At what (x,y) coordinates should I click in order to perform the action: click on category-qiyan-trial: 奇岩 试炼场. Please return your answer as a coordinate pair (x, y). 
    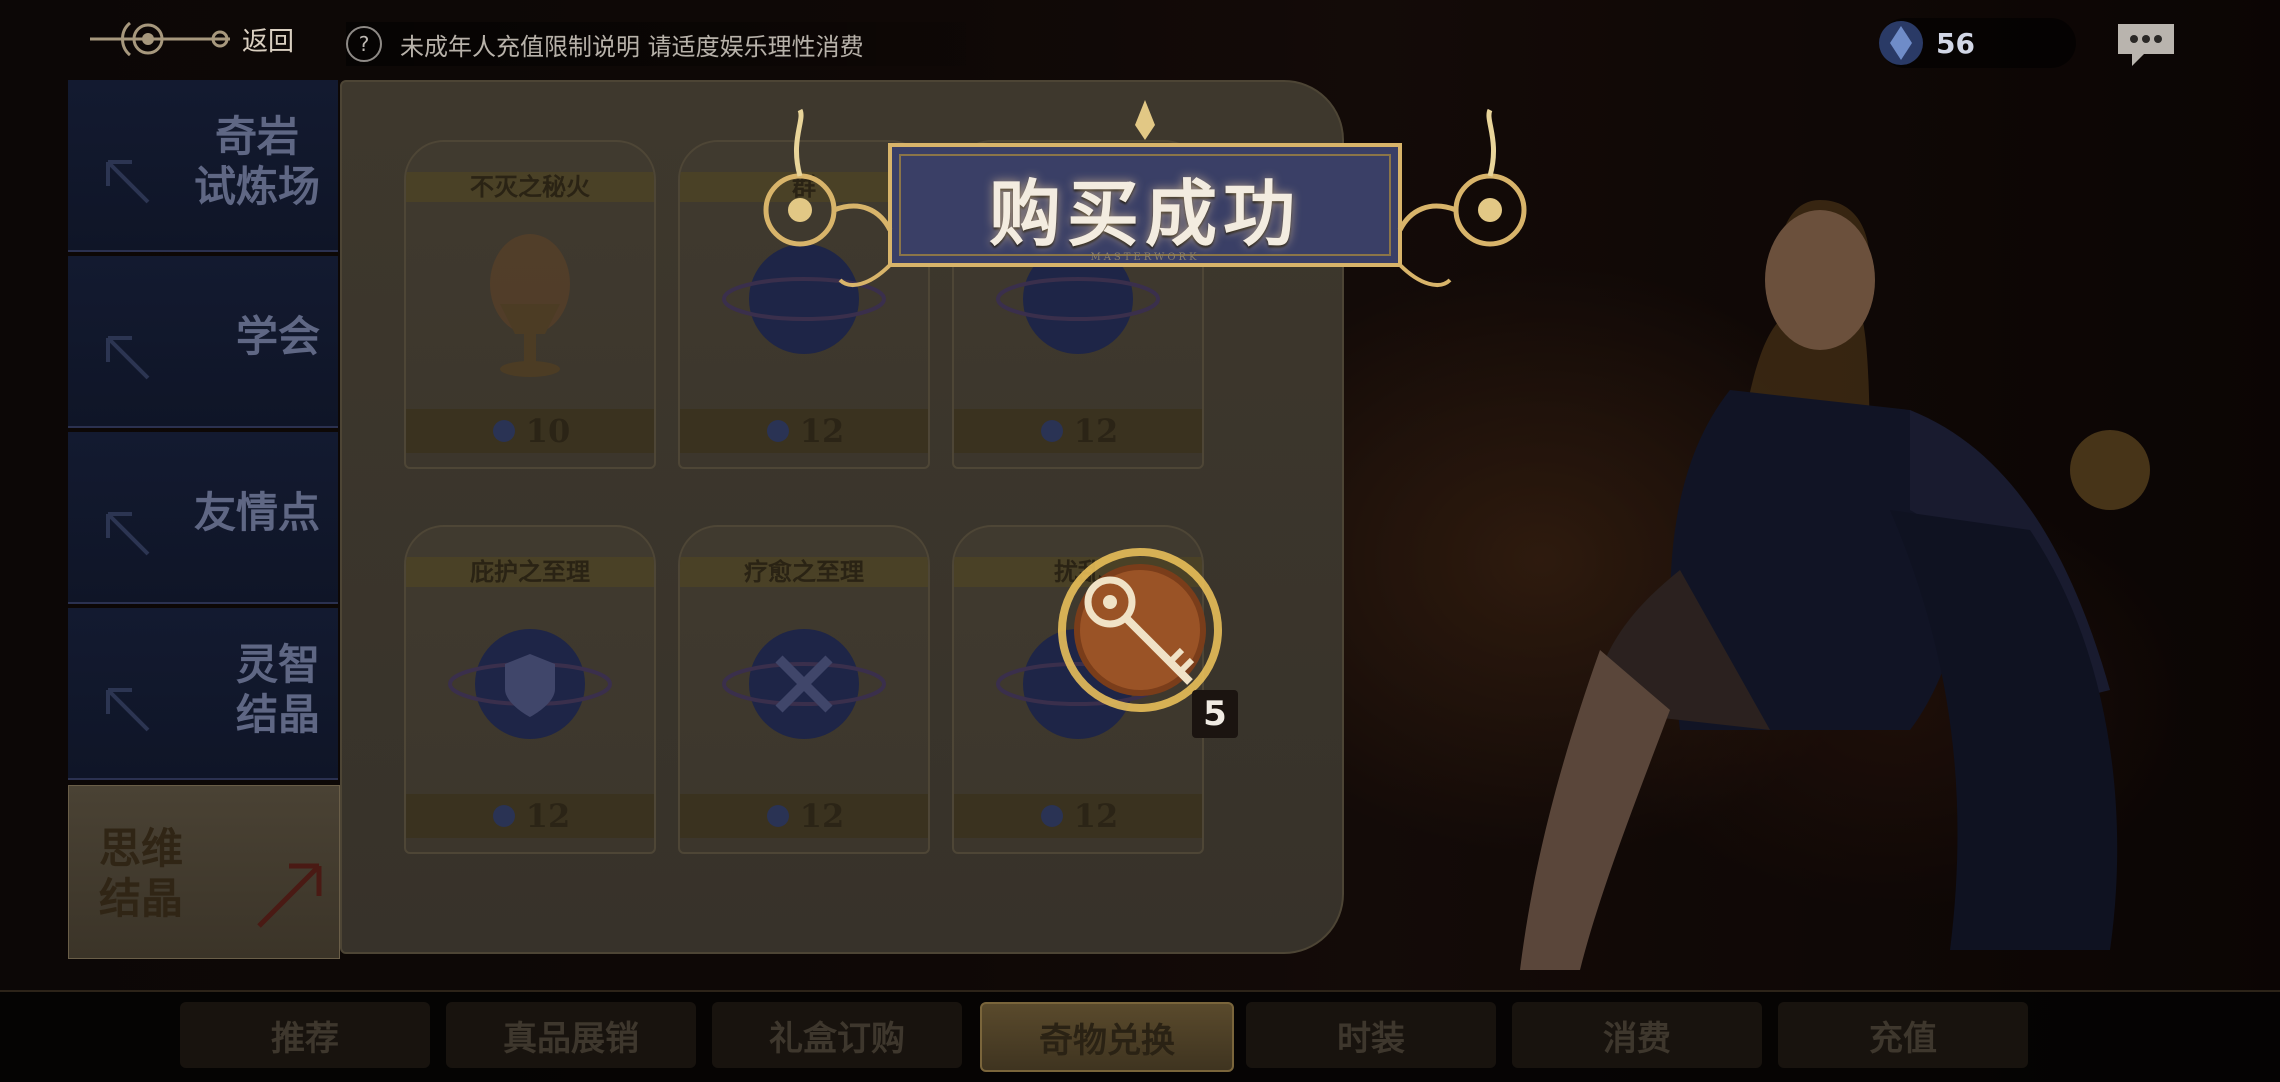
    Looking at the image, I should click on (203, 166).